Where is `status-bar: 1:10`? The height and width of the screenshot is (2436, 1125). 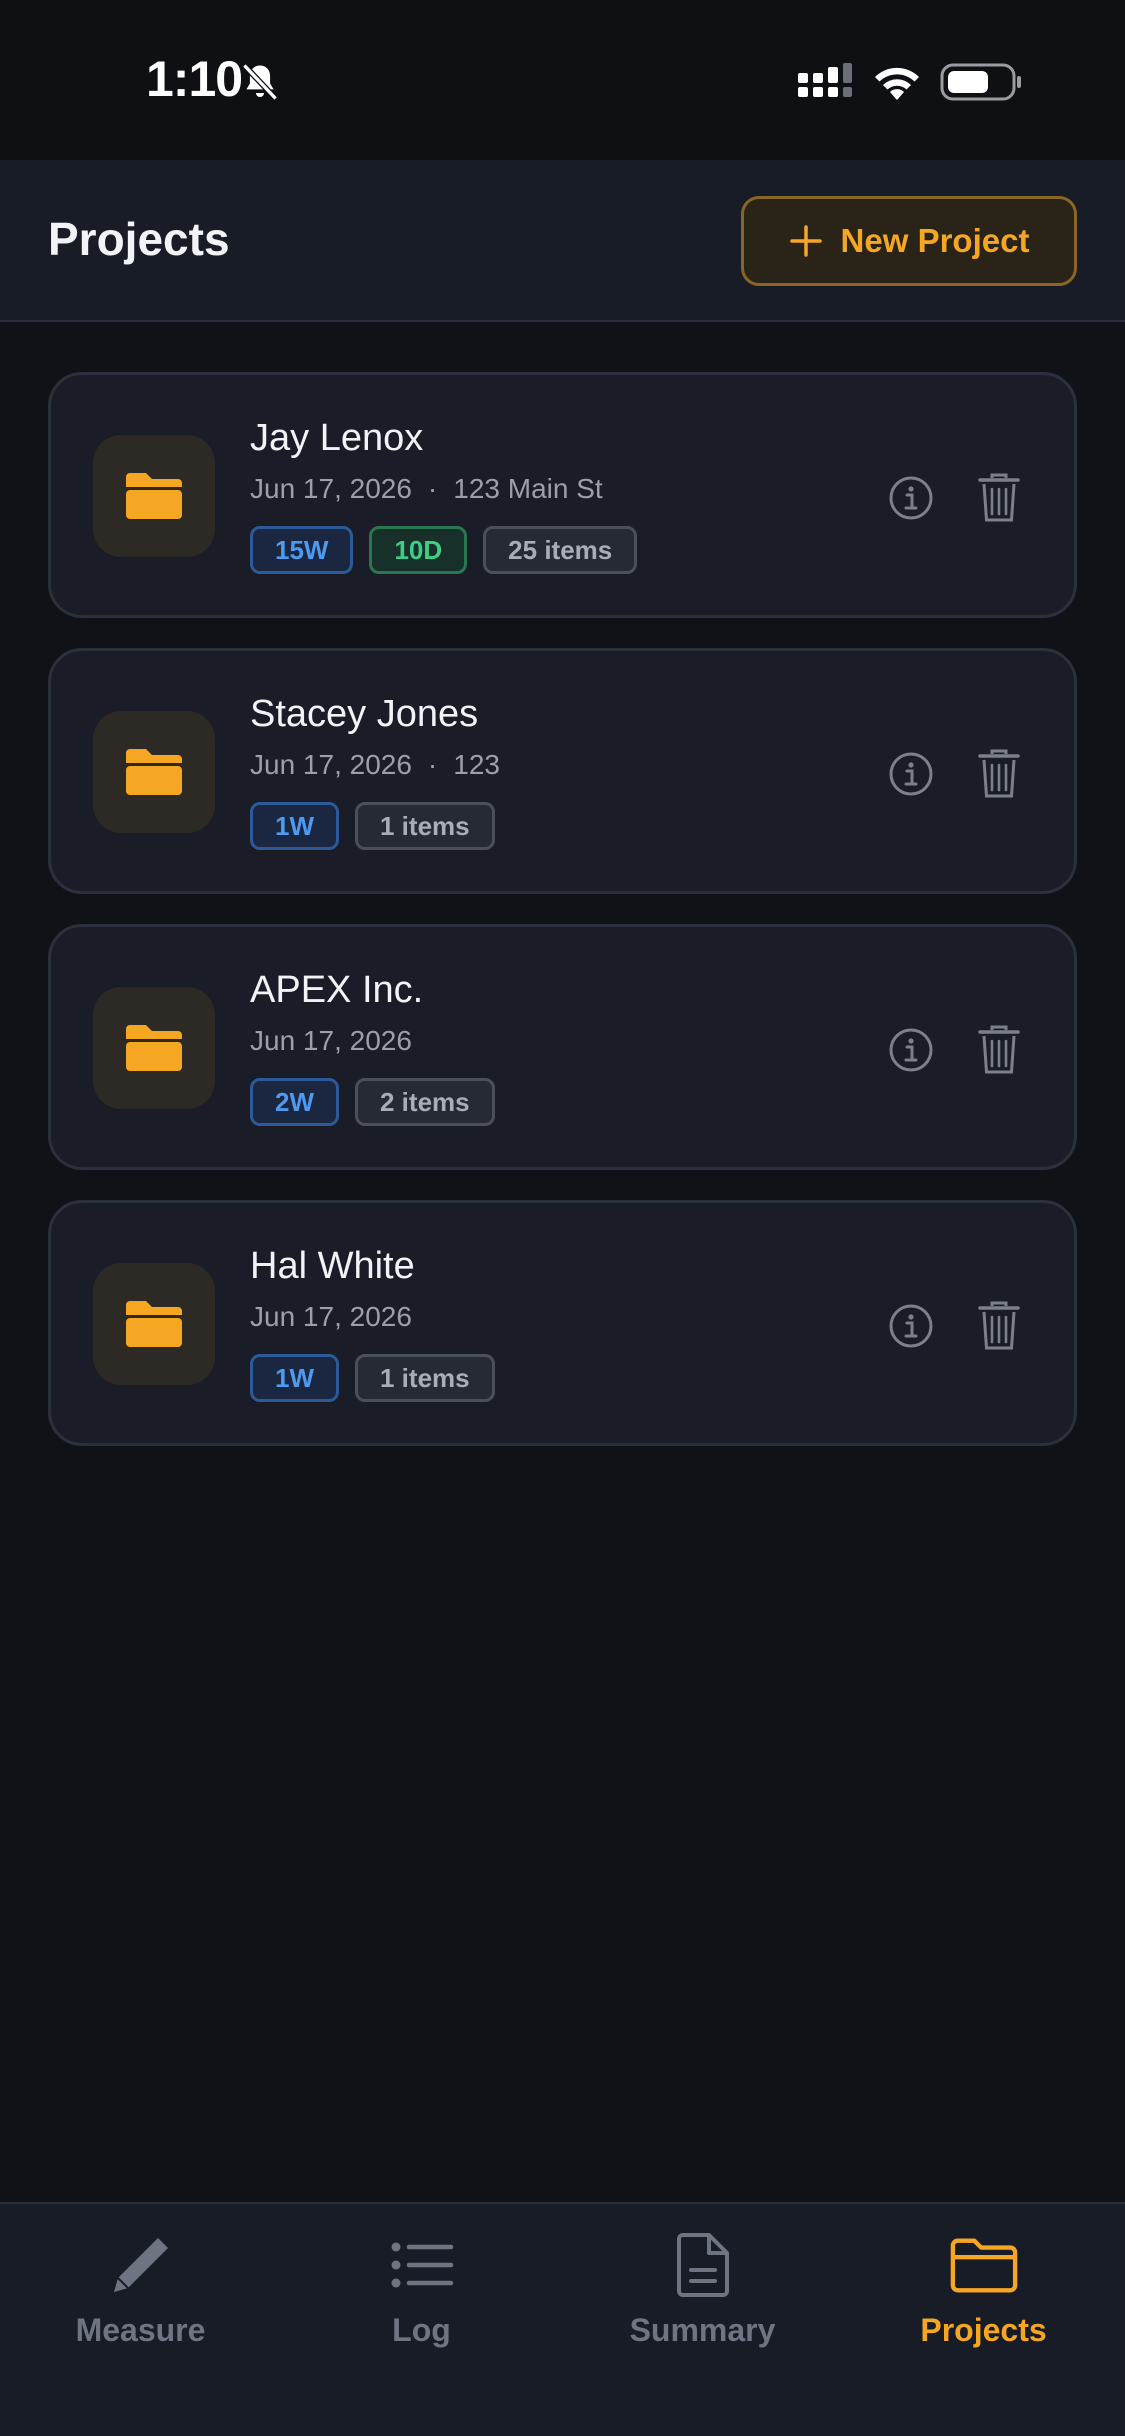
status-bar: 1:10 is located at coordinates (562, 80).